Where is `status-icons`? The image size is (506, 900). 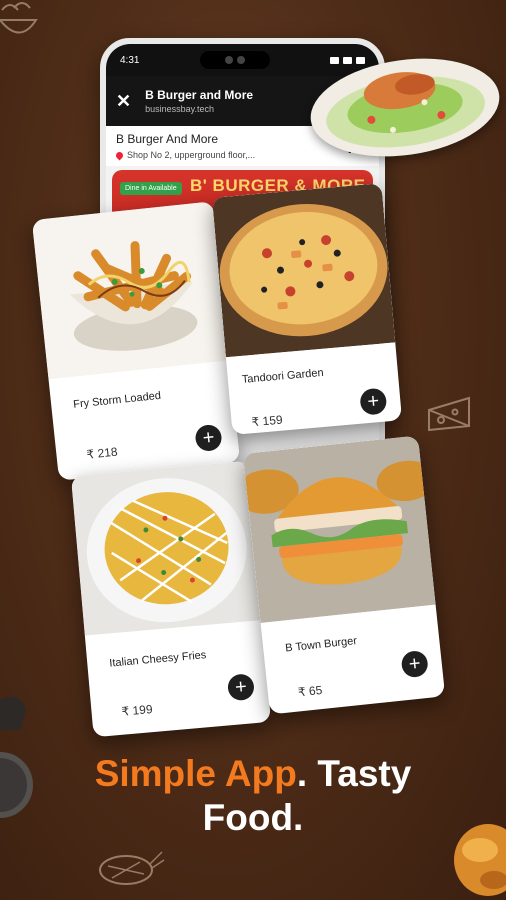 status-icons is located at coordinates (347, 60).